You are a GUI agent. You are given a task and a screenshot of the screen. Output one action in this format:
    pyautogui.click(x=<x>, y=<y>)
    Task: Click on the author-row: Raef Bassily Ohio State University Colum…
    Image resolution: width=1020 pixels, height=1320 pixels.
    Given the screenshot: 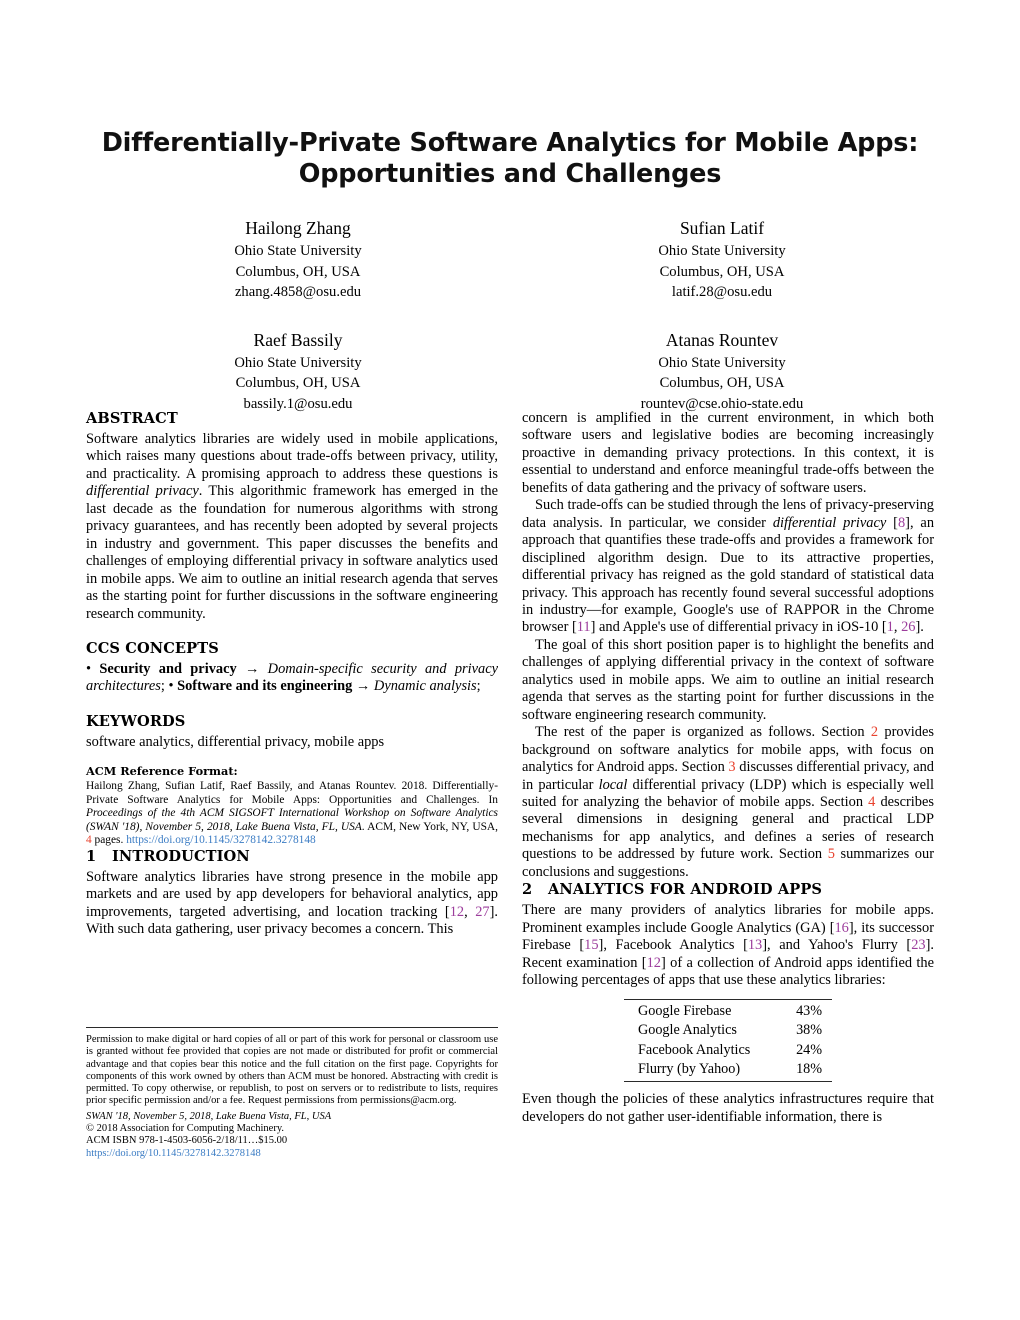 What is the action you would take?
    pyautogui.click(x=510, y=371)
    